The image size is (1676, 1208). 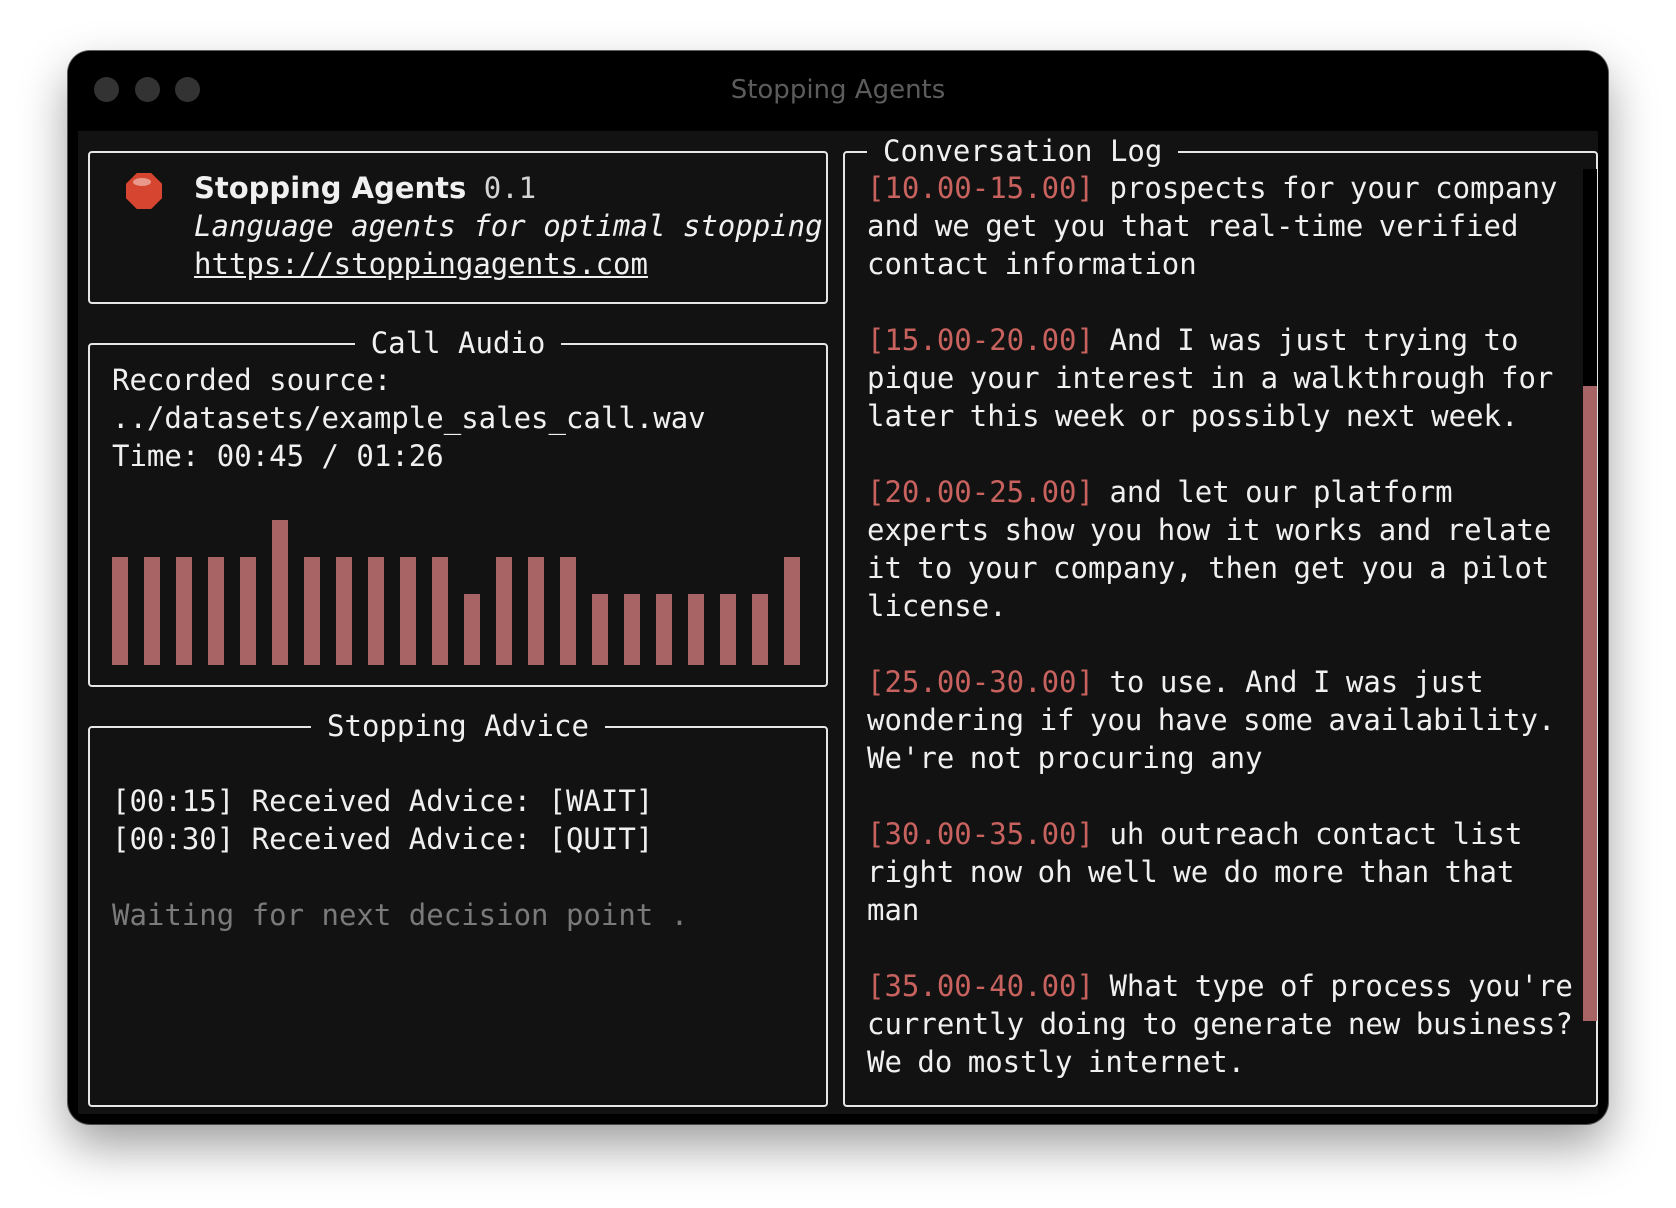 What do you see at coordinates (457, 589) in the screenshot?
I see `audio-level-bars` at bounding box center [457, 589].